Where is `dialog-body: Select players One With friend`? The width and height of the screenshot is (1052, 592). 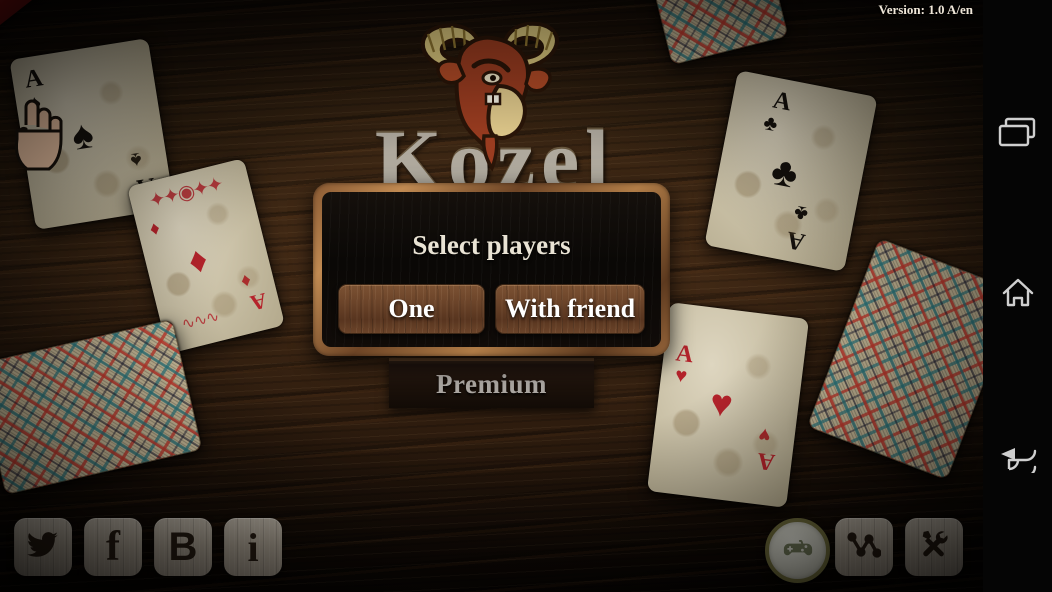
dialog-body: Select players One With friend is located at coordinates (491, 269).